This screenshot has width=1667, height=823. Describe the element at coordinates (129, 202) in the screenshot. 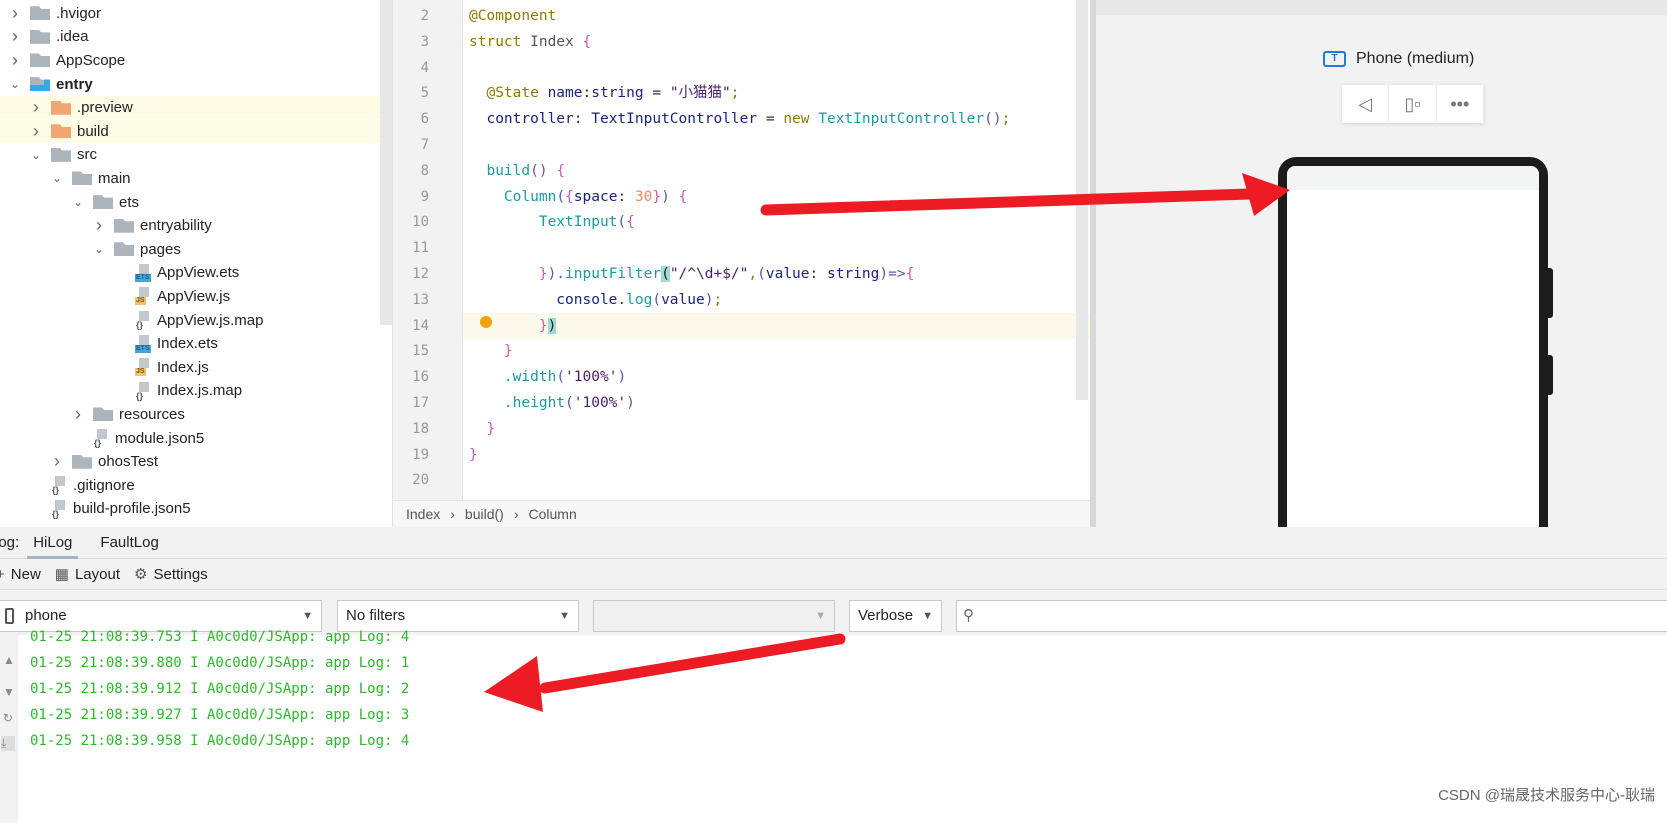

I see `tree-item-label: ets` at that location.